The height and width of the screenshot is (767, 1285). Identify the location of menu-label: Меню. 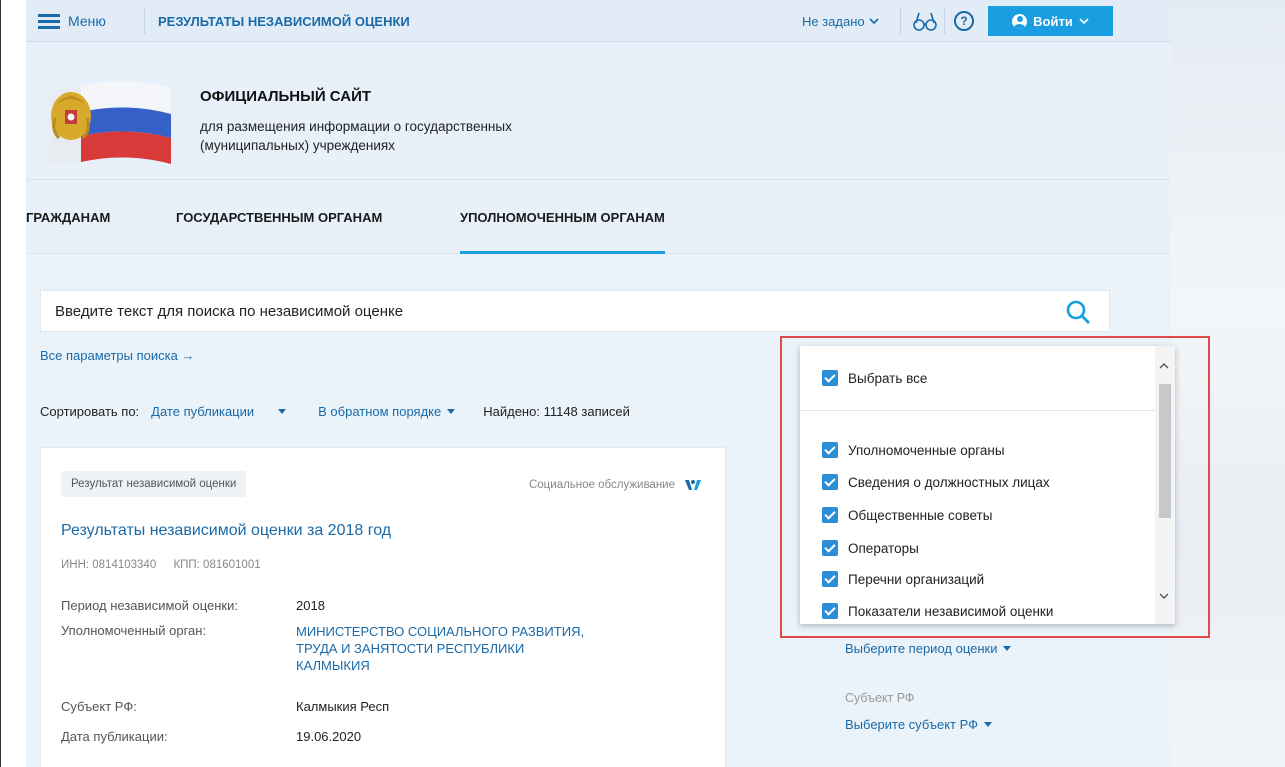
(87, 21).